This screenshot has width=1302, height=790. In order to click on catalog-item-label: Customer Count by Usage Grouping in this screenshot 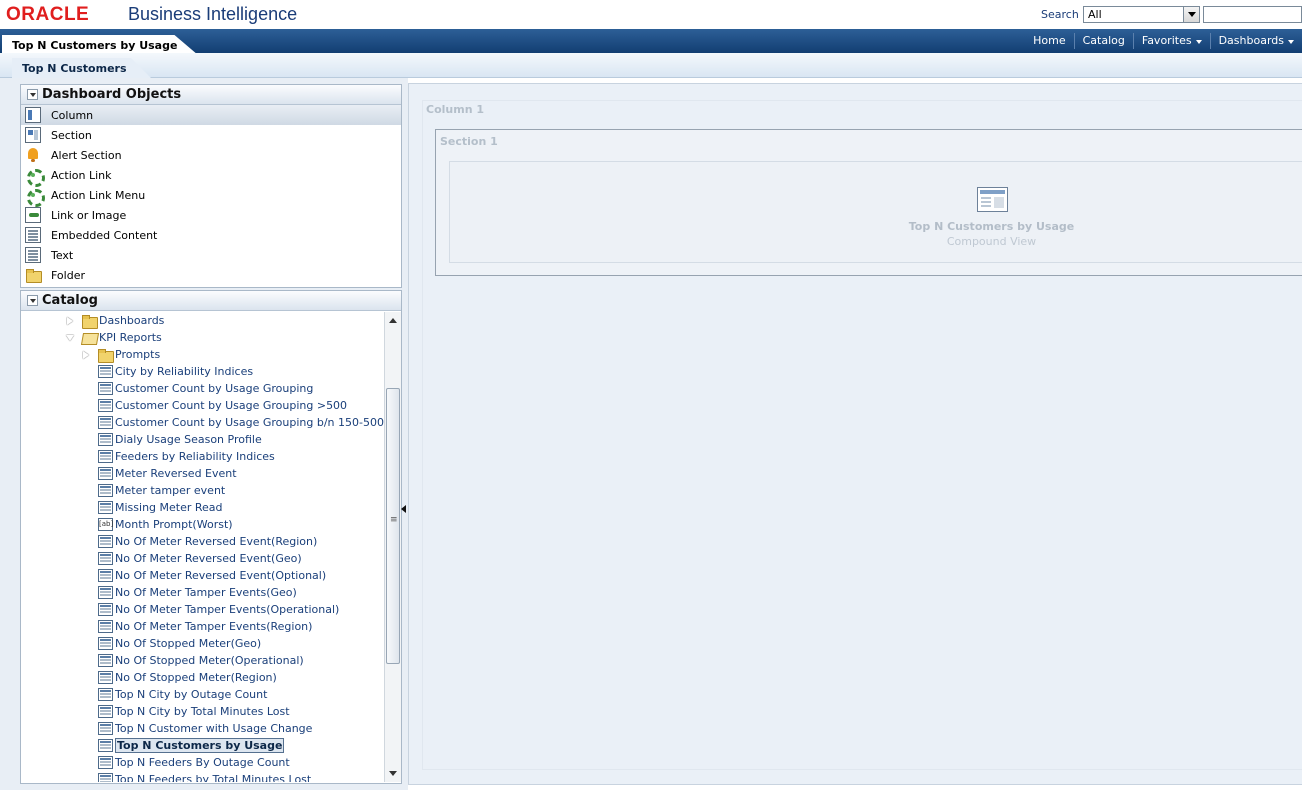, I will do `click(214, 388)`.